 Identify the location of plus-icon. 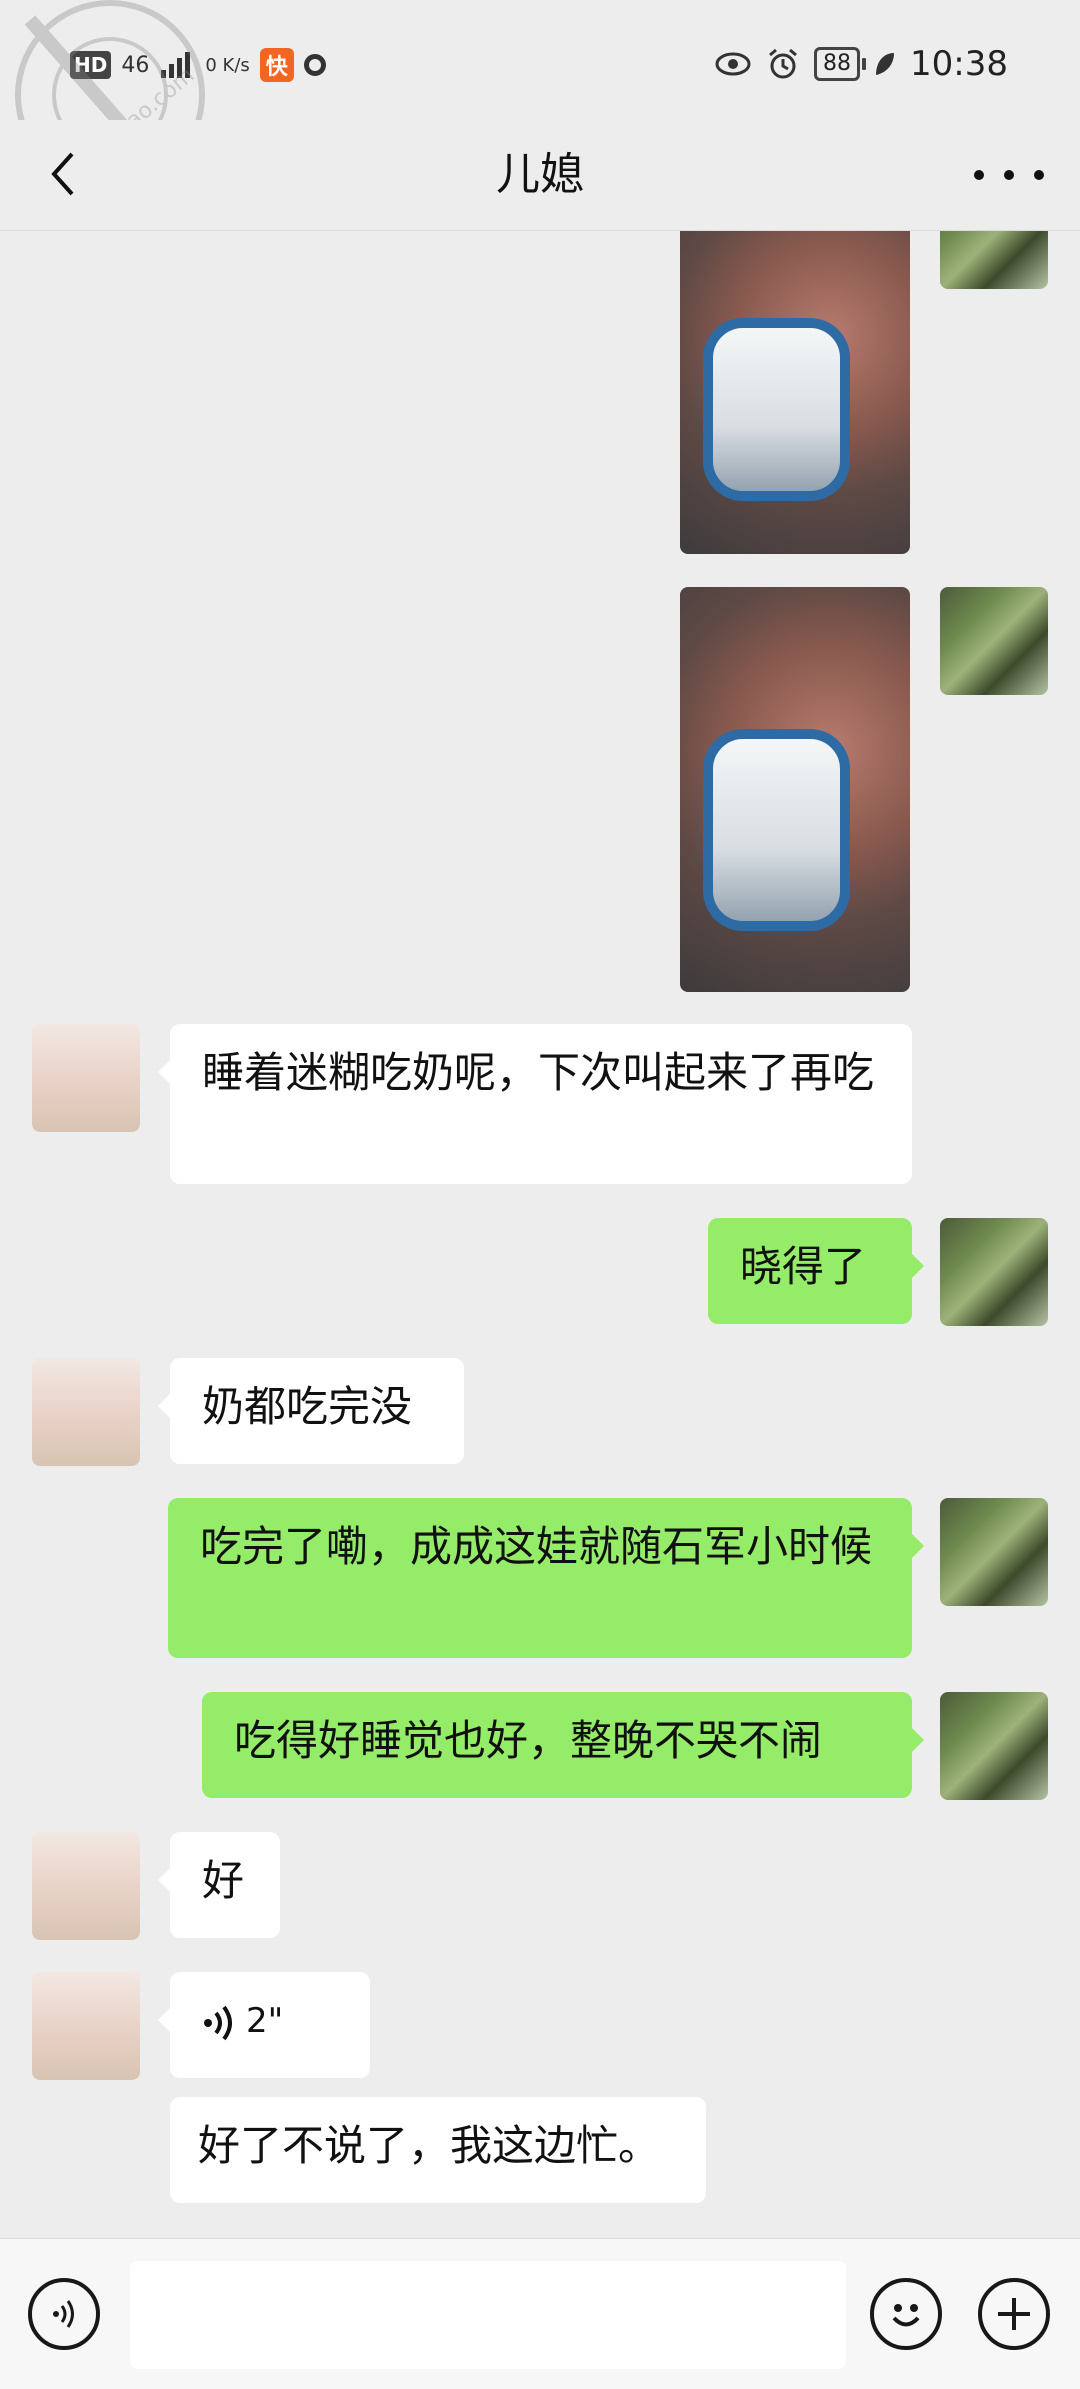
(1014, 2314).